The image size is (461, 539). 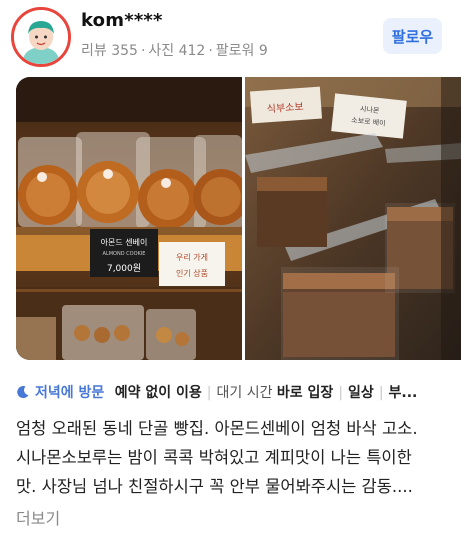 I want to click on tag-purpose: 일상, so click(x=361, y=393).